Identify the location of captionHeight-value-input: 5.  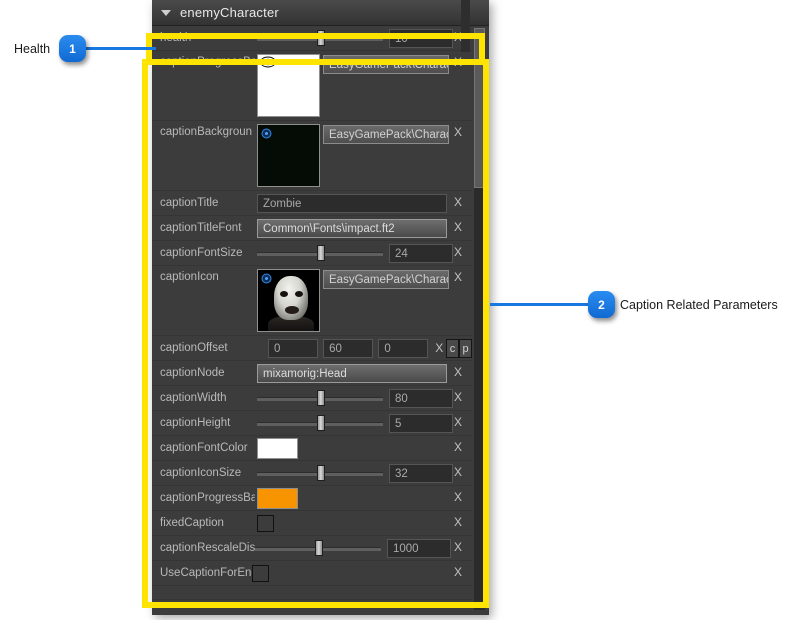
(421, 423).